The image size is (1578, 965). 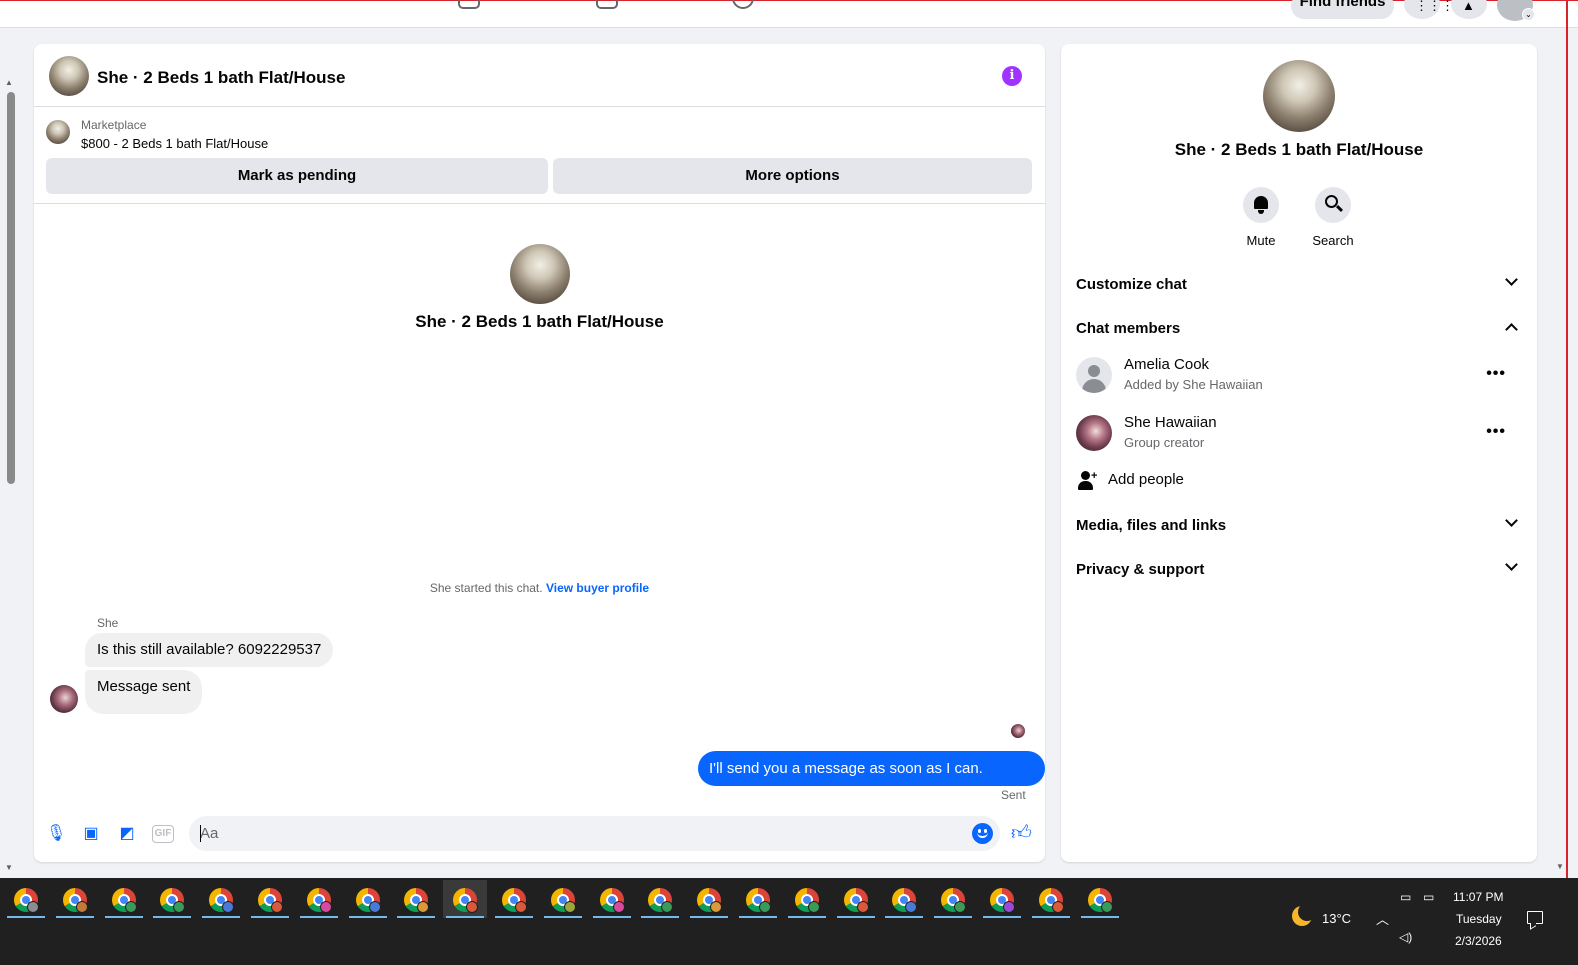 What do you see at coordinates (1164, 442) in the screenshot?
I see `member-subtitle: Group creator` at bounding box center [1164, 442].